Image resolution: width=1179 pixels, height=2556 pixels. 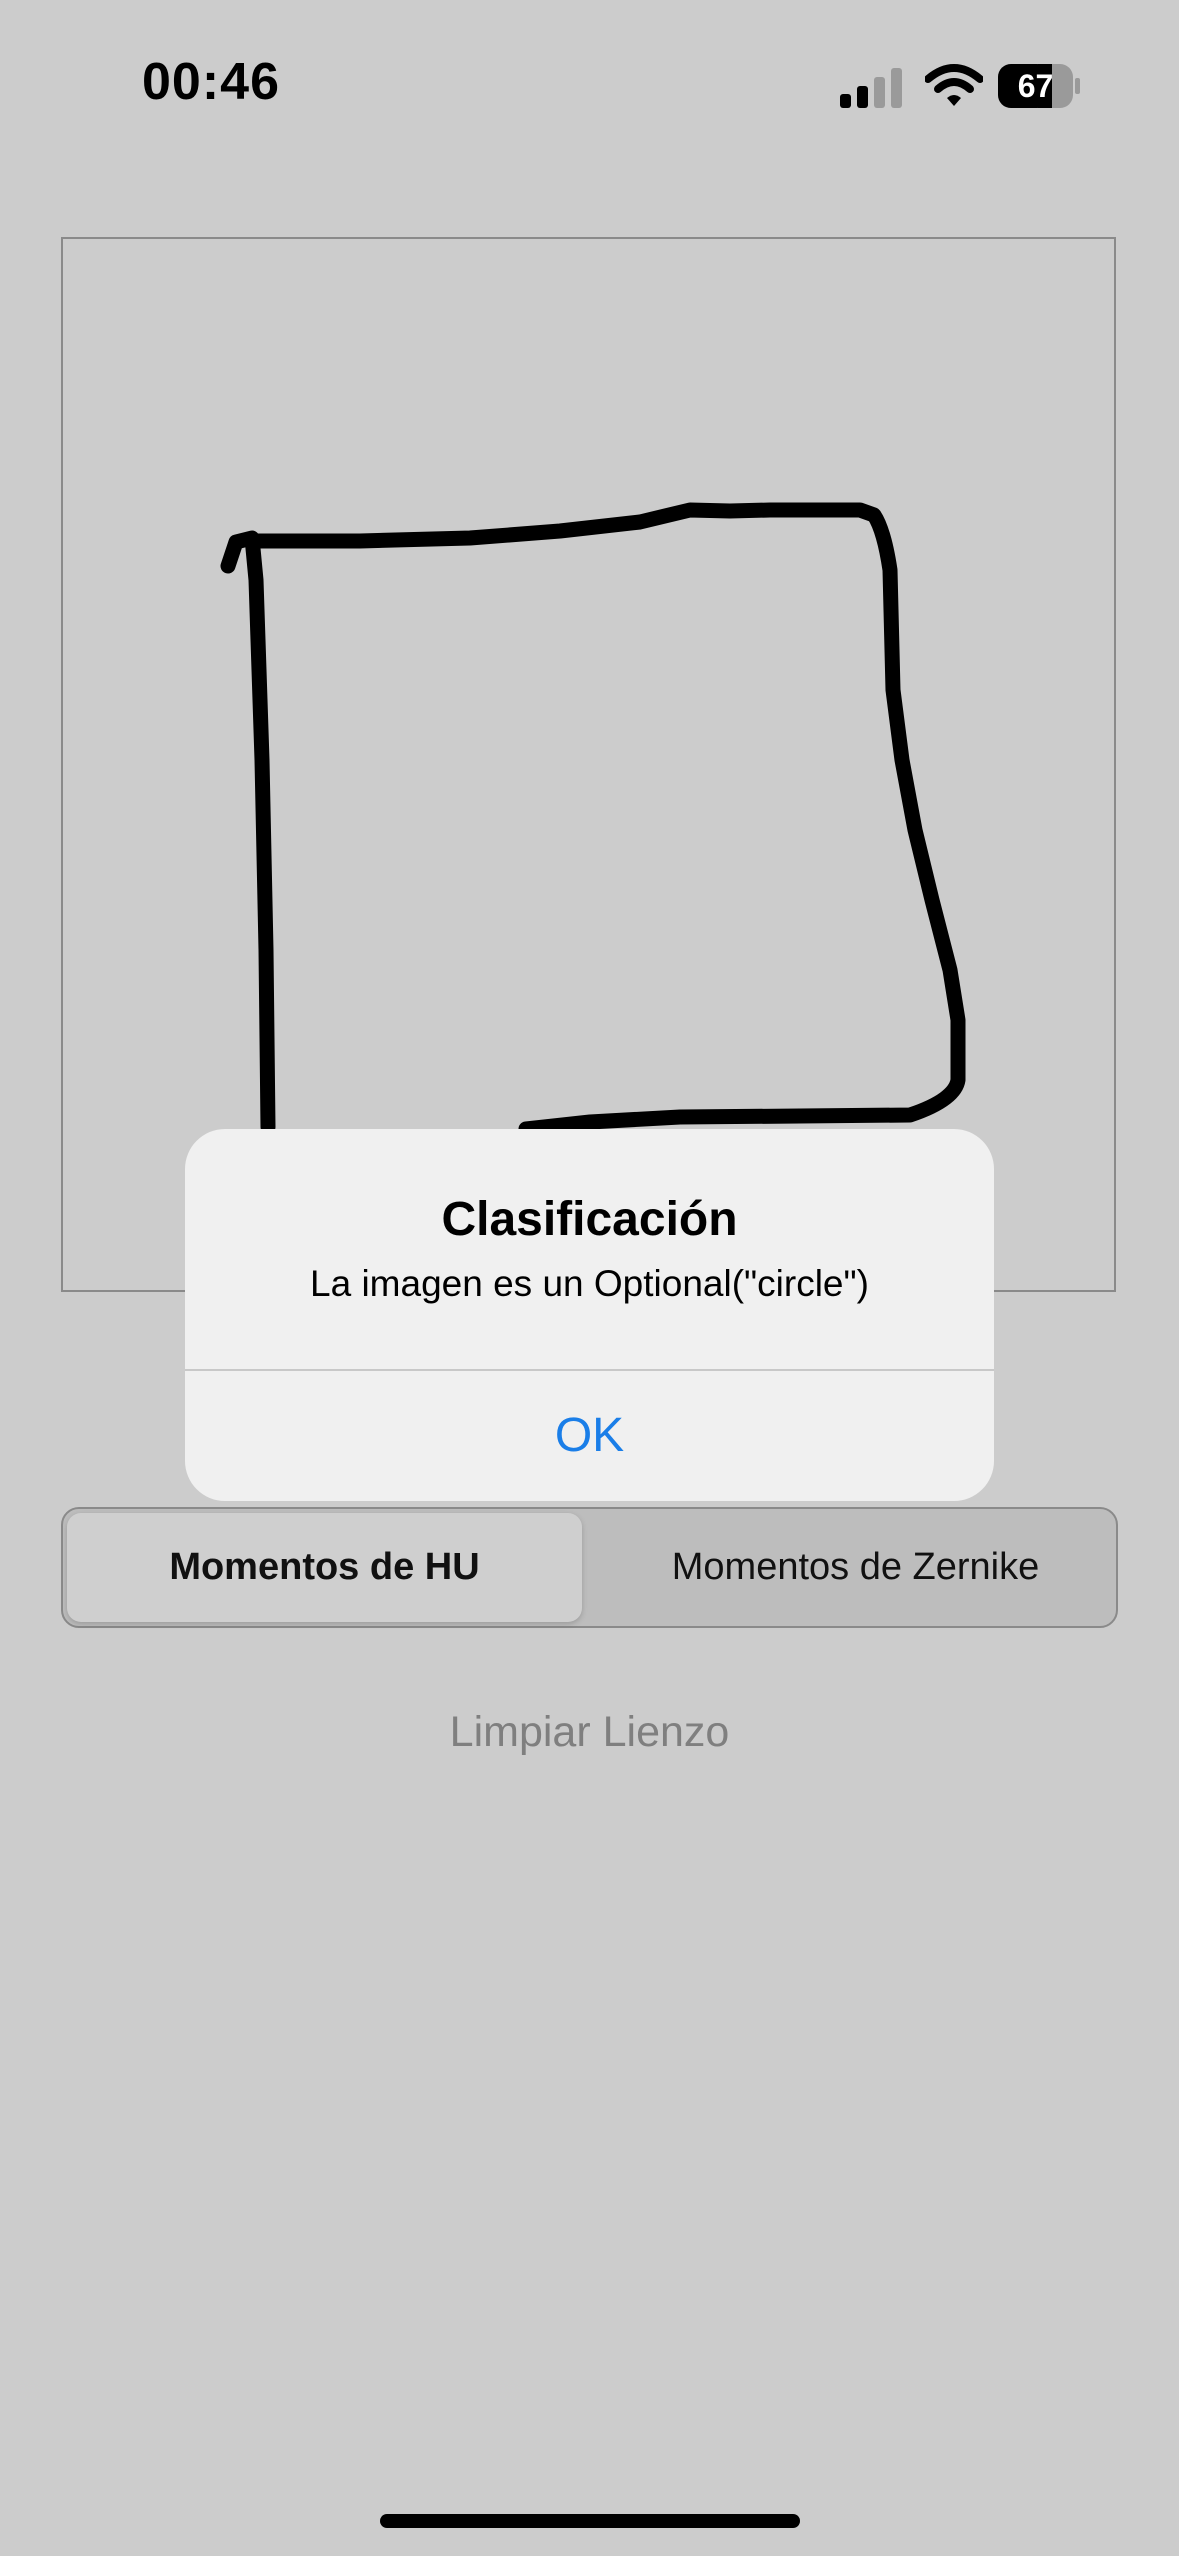 I want to click on signal-icon, so click(x=871, y=88).